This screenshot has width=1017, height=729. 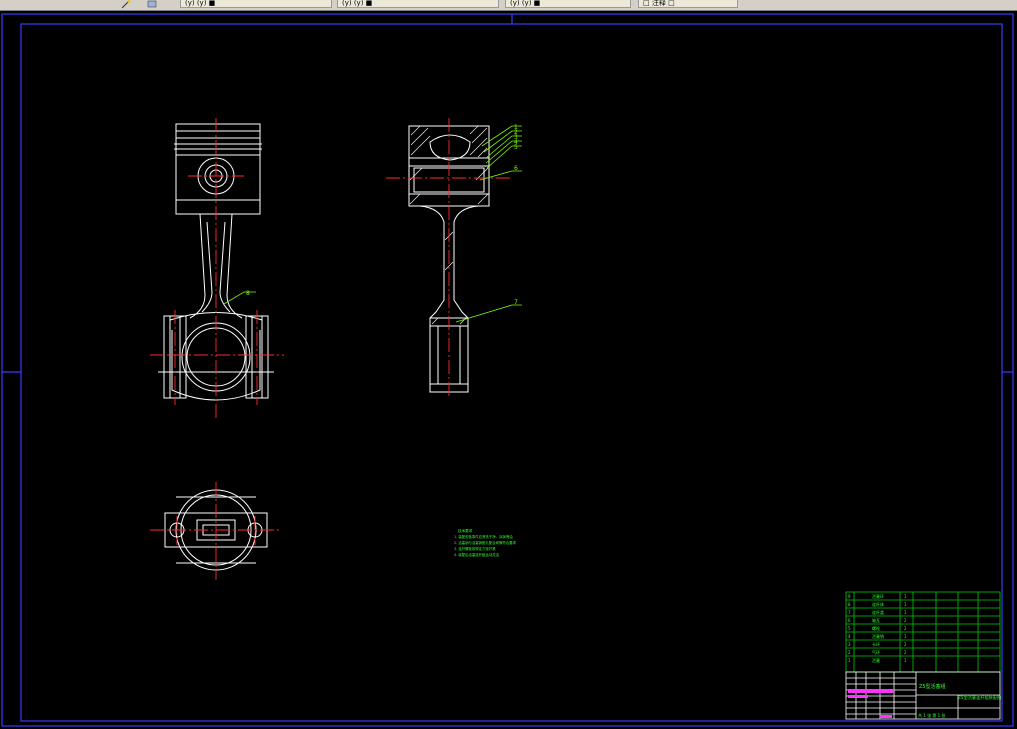 What do you see at coordinates (876, 652) in the screenshot?
I see `bom-row-name: 气环` at bounding box center [876, 652].